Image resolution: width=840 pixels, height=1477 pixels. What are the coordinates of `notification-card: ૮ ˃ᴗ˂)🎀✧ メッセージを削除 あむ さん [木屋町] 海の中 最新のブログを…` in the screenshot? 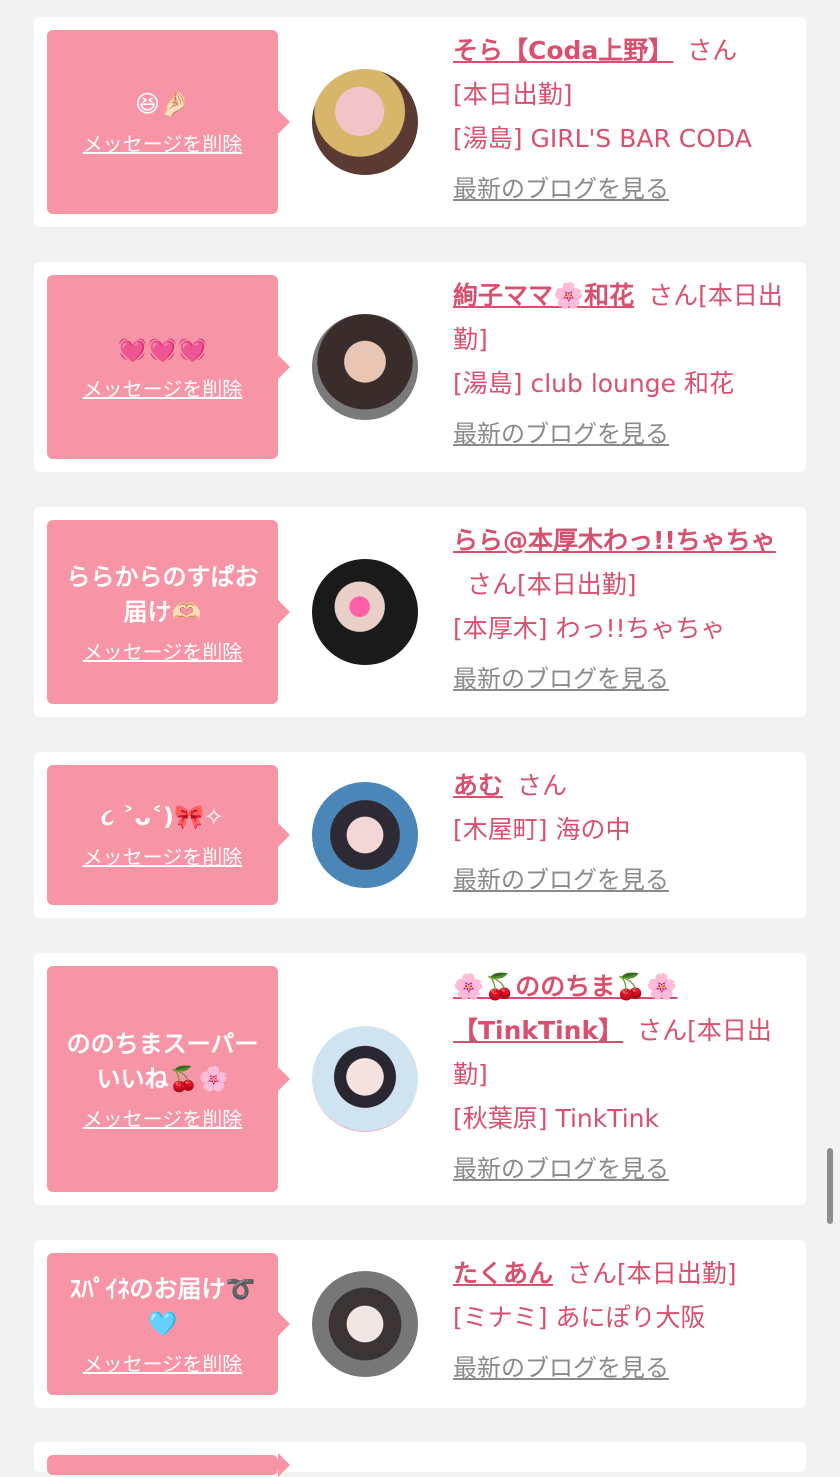 It's located at (420, 835).